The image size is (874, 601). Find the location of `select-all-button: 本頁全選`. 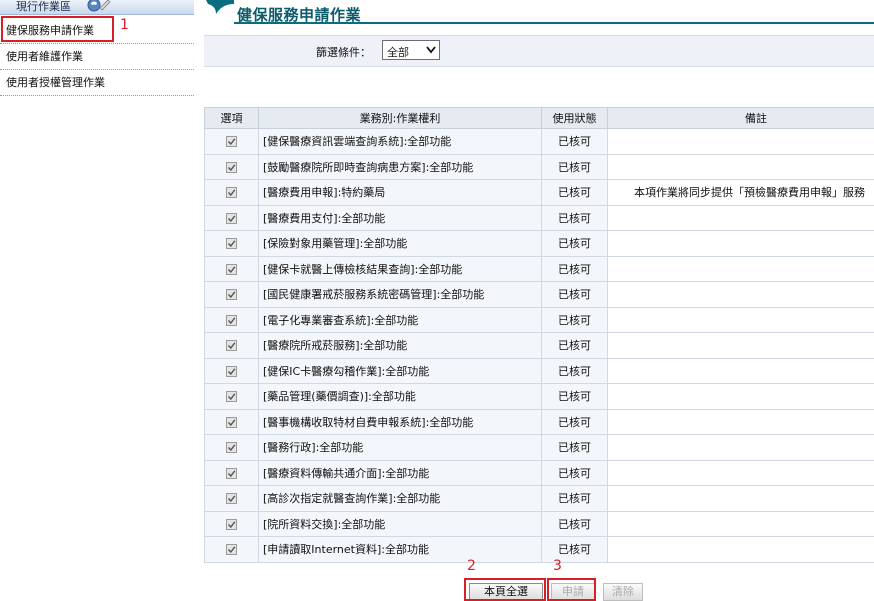

select-all-button: 本頁全選 is located at coordinates (506, 592).